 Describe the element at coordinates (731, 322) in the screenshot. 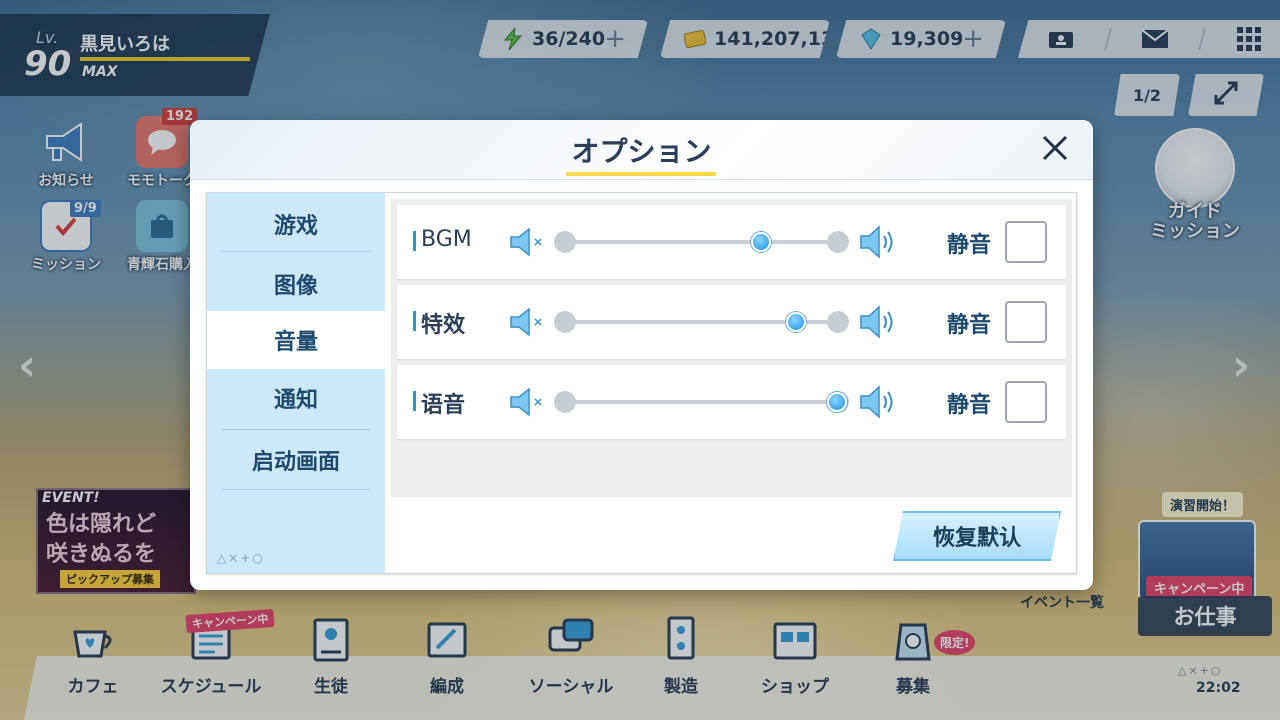

I see `volume-row-effects: 特效 静音` at that location.